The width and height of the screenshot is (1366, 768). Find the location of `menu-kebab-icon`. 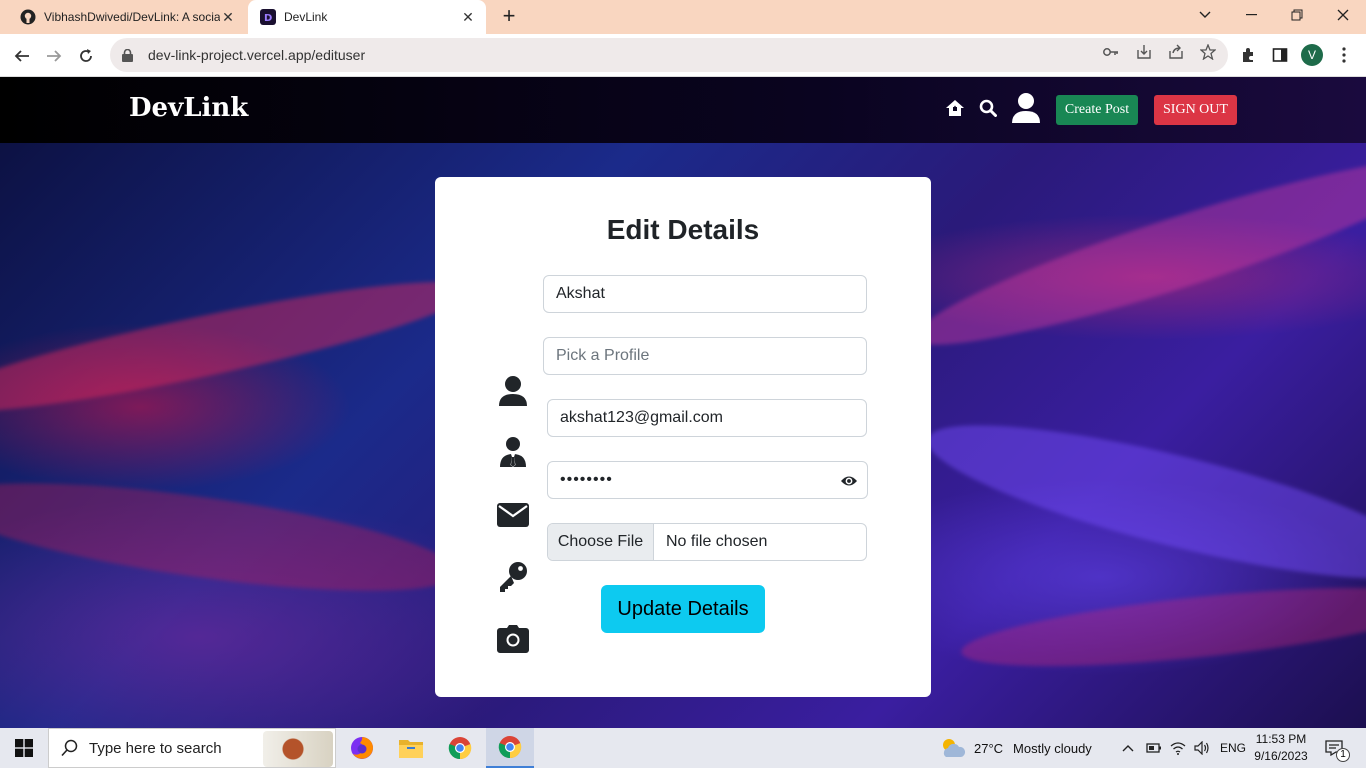

menu-kebab-icon is located at coordinates (1344, 55).